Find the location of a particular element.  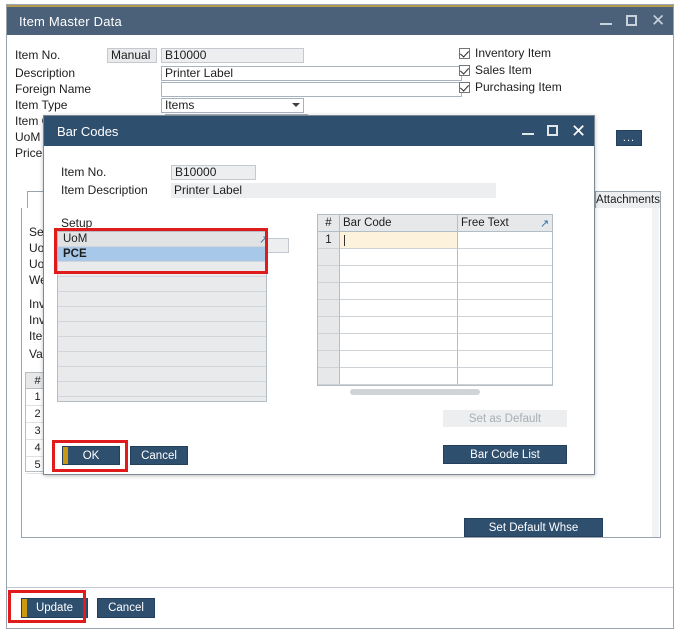

column-header-freetext: Free Text is located at coordinates (505, 223).